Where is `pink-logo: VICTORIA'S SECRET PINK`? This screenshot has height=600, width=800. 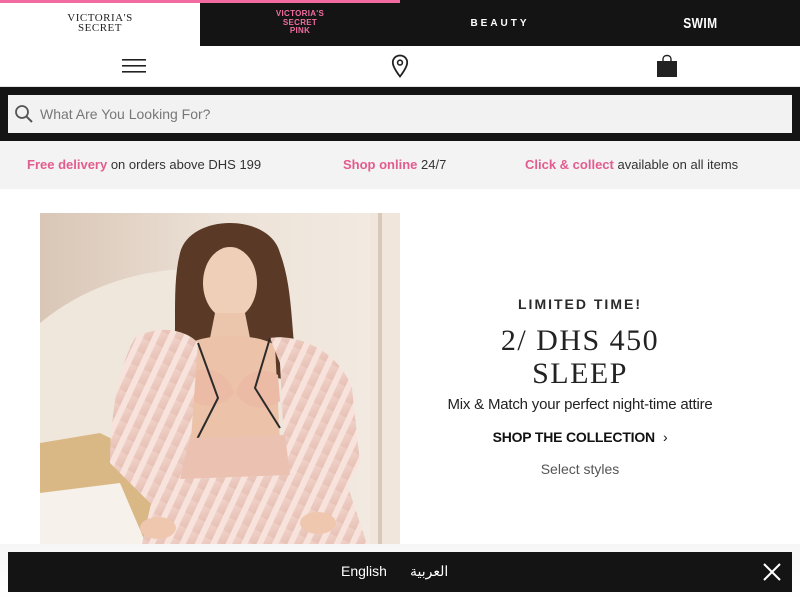 pink-logo: VICTORIA'S SECRET PINK is located at coordinates (300, 22).